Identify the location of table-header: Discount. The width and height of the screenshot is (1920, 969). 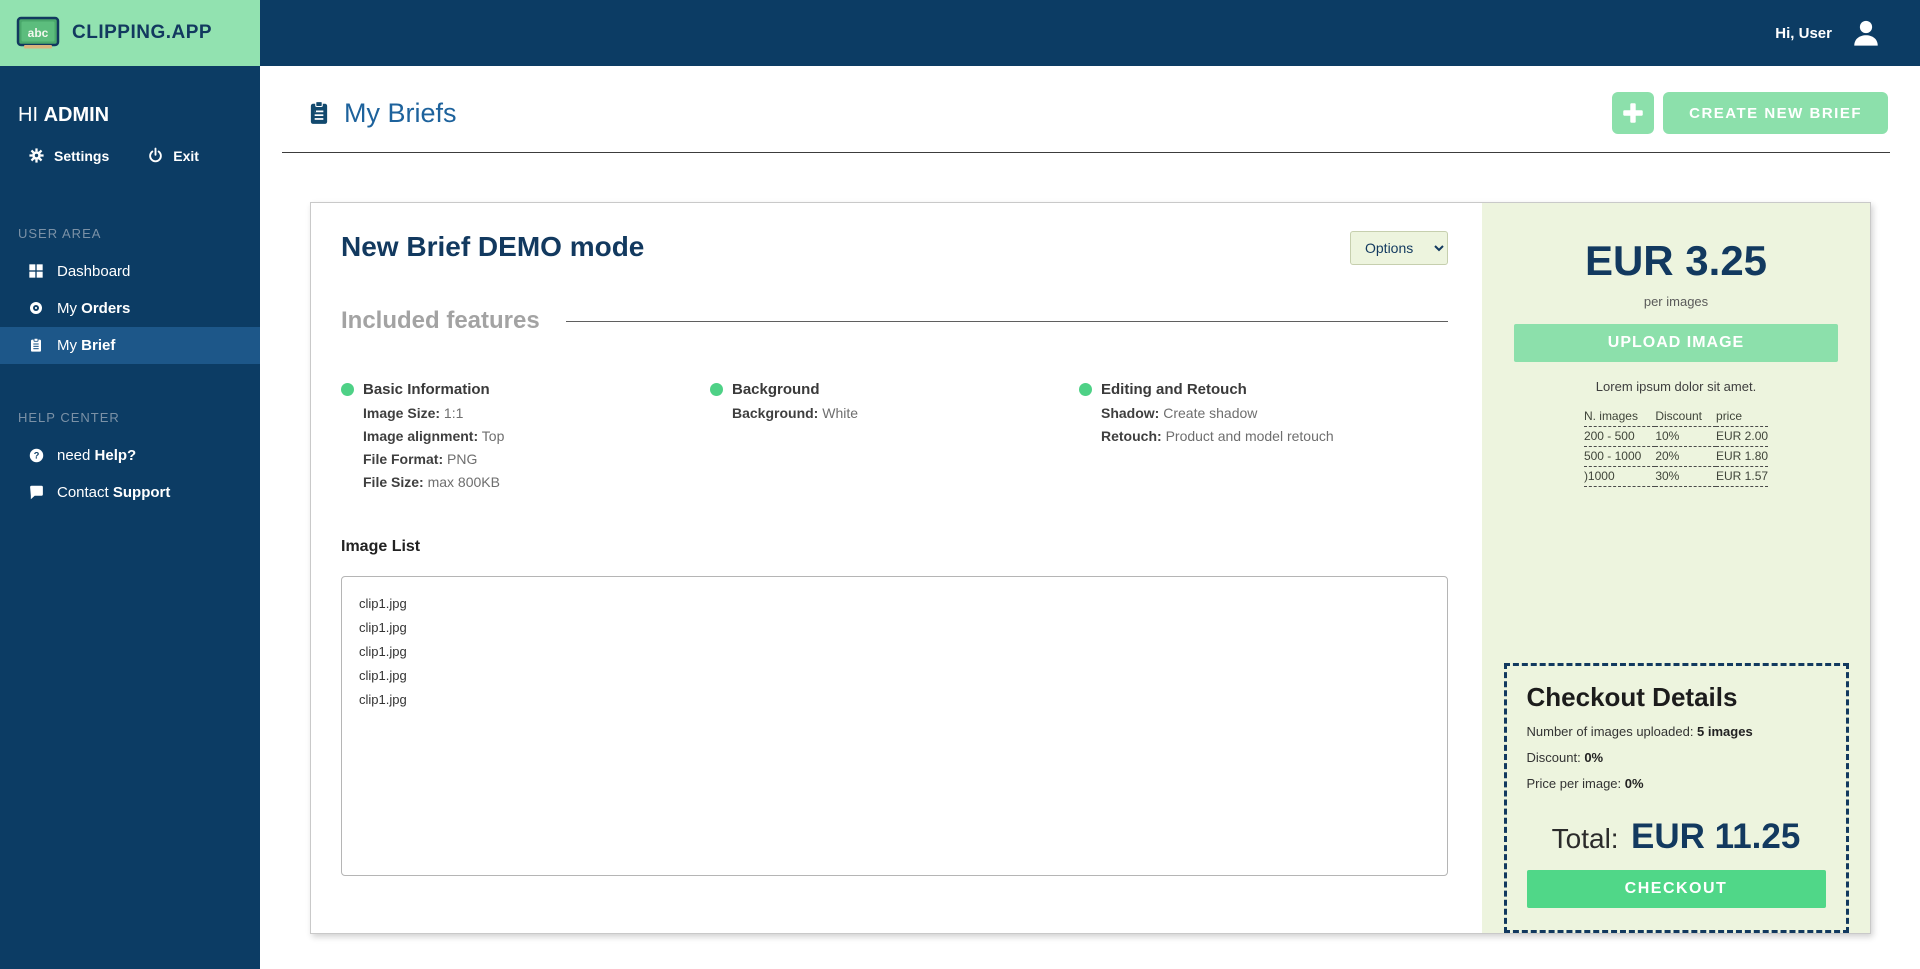
(1686, 417).